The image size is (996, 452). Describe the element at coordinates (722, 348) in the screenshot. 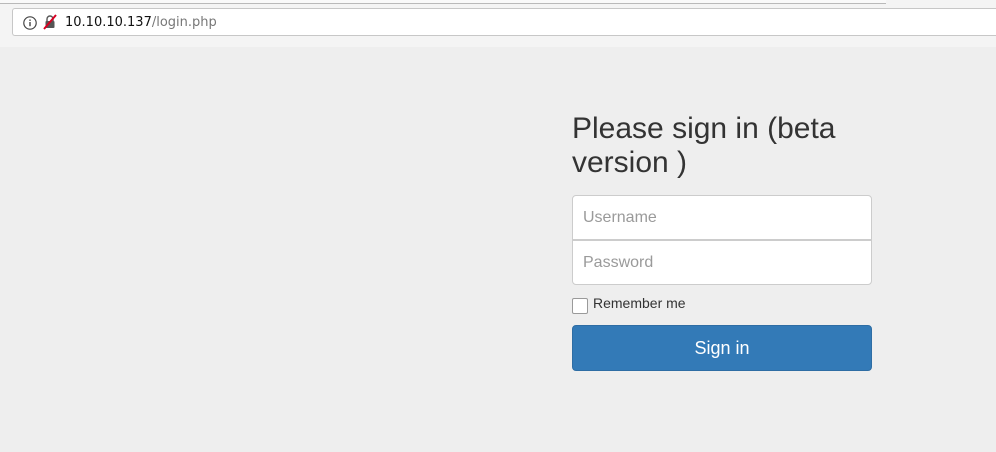

I see `sign-in-button: Sign in` at that location.